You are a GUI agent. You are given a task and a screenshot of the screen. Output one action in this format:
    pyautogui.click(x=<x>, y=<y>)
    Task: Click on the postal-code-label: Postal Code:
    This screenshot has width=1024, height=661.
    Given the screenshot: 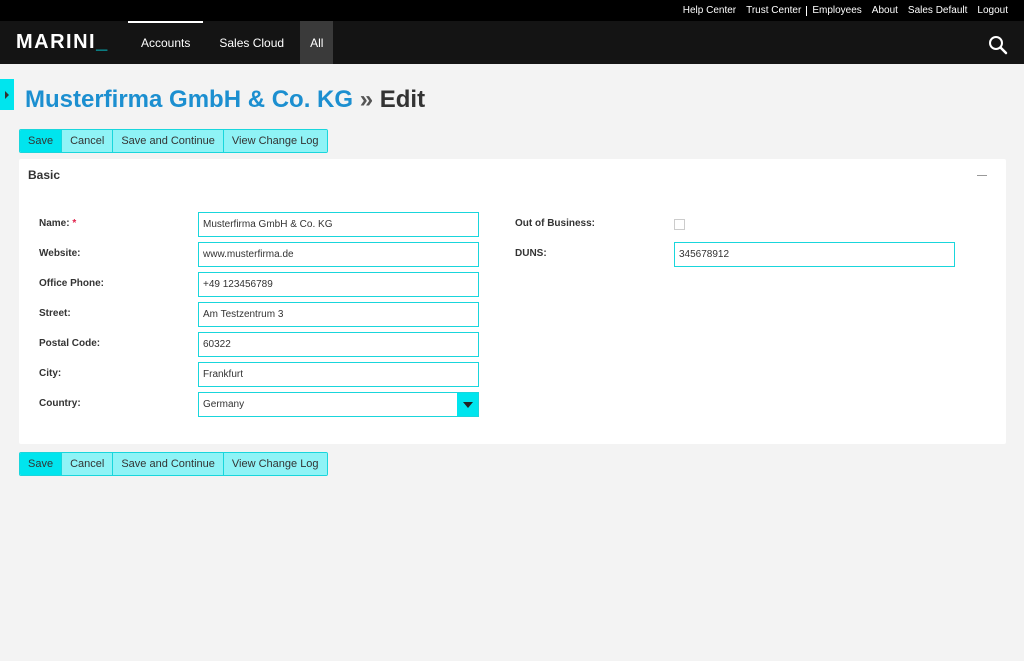 What is the action you would take?
    pyautogui.click(x=70, y=343)
    